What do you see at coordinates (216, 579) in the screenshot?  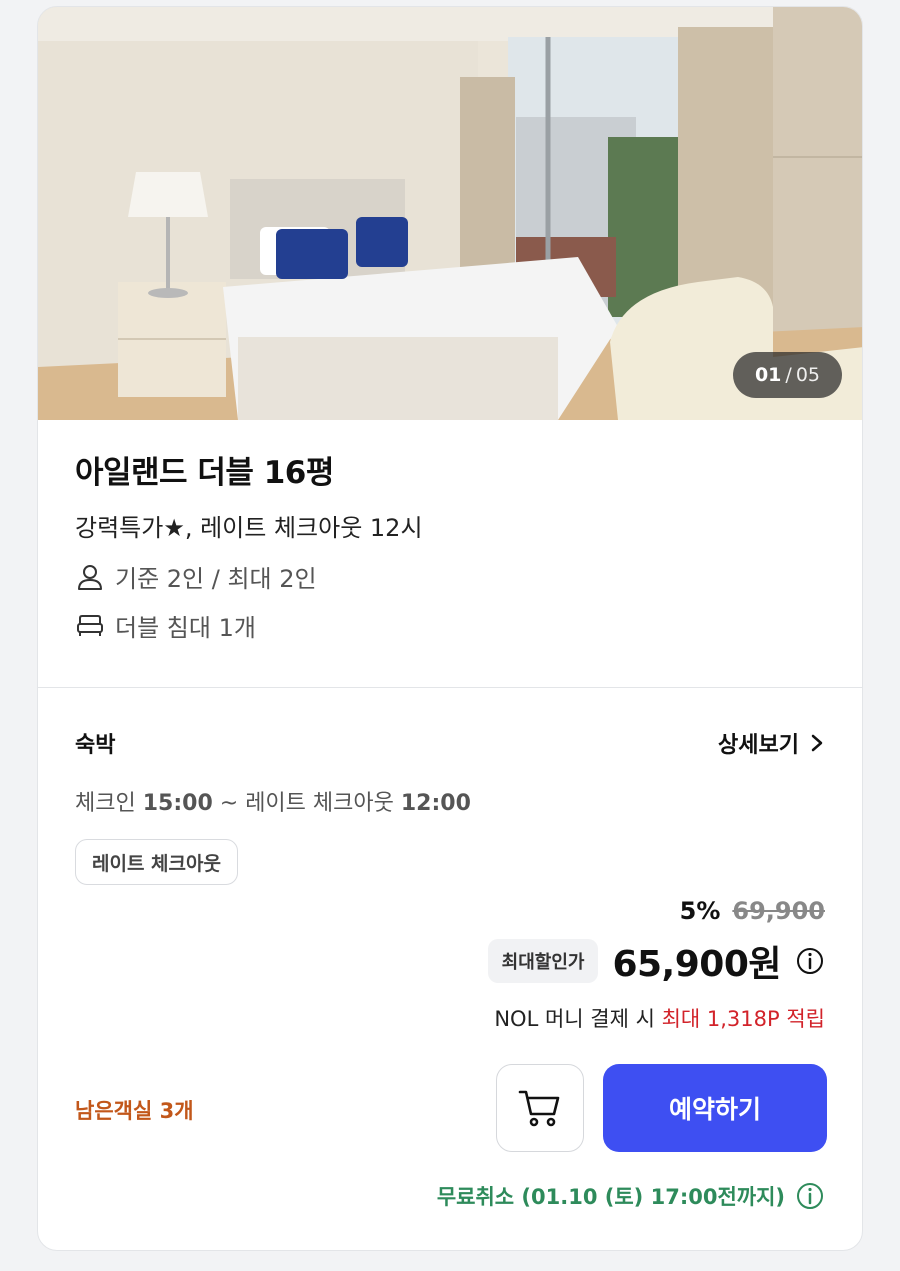 I see `occupancy-text: 기준 2인 / 최대 2인` at bounding box center [216, 579].